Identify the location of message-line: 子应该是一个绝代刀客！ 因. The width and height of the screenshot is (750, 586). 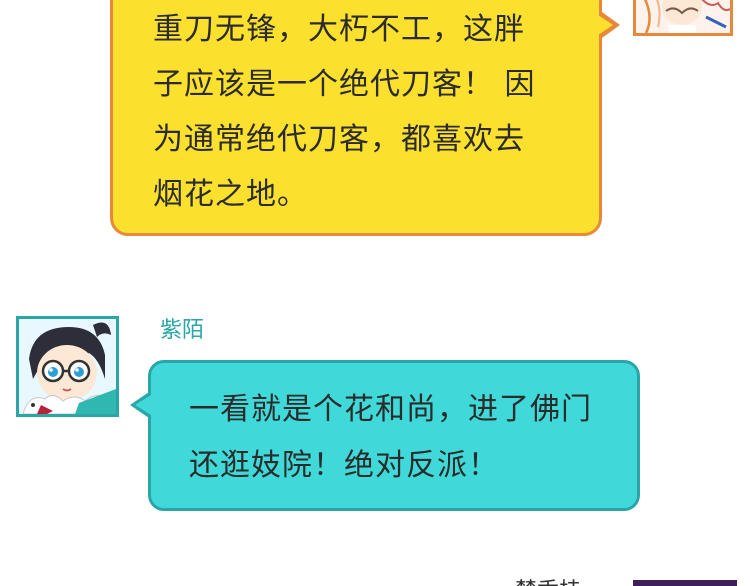
(344, 84).